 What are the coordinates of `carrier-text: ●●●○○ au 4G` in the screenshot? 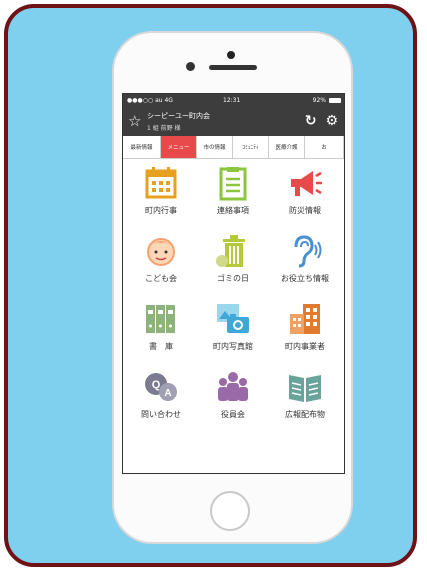 It's located at (150, 100).